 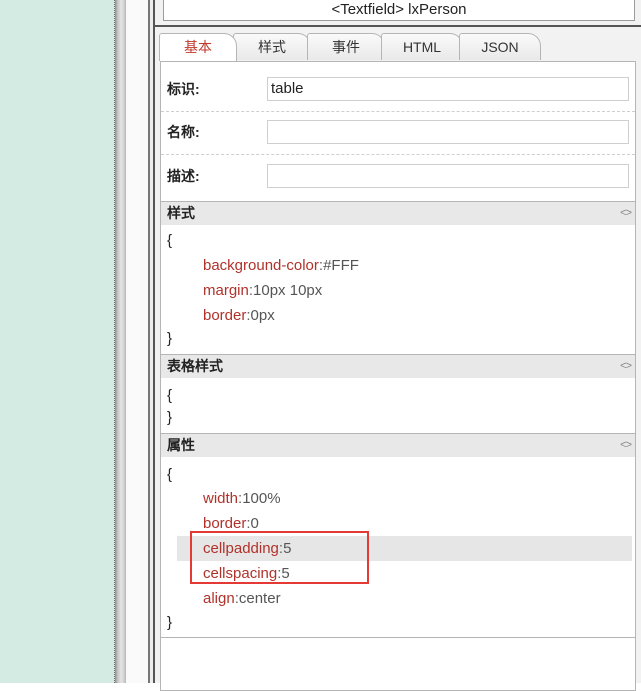 I want to click on table-style-section-header: 表格样式 <>, so click(x=398, y=366).